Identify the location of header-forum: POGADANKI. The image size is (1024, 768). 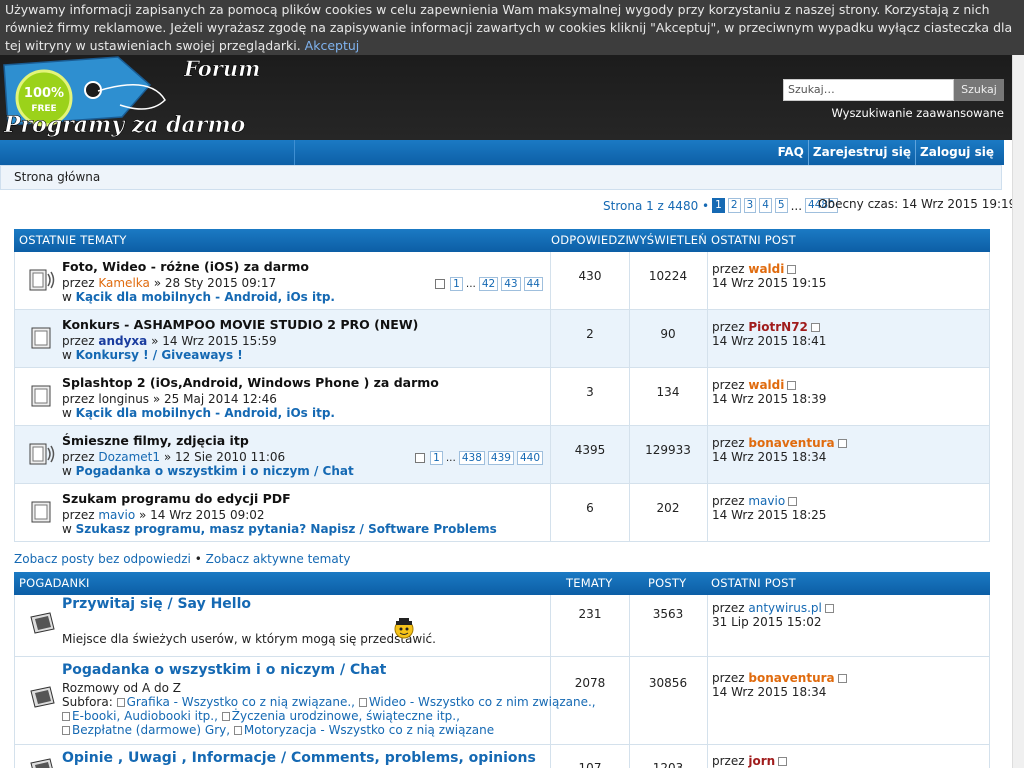
(54, 583).